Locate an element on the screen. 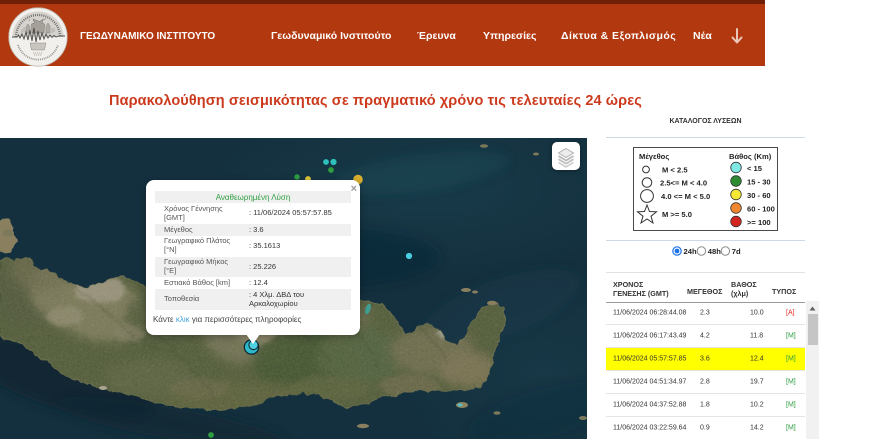  svg-text: M < 2.5 is located at coordinates (675, 170).